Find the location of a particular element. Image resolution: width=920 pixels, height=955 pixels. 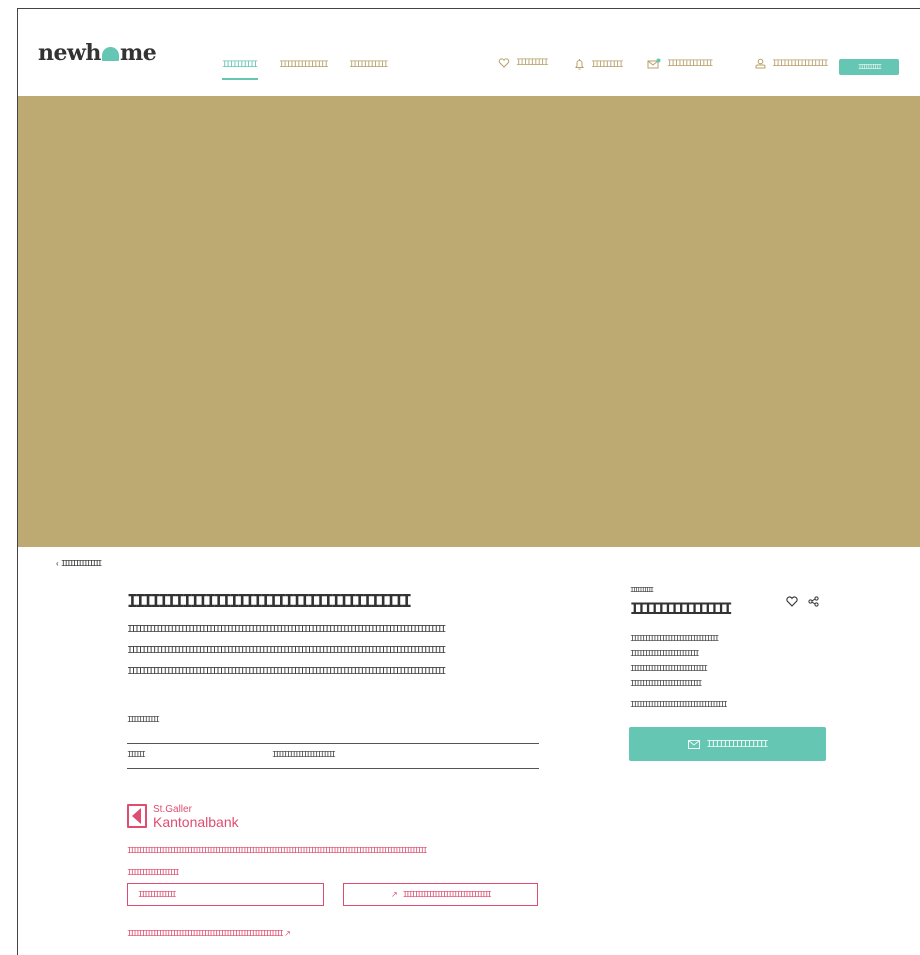

side-title: IIIIIIIIIIIIIII is located at coordinates (681, 608).